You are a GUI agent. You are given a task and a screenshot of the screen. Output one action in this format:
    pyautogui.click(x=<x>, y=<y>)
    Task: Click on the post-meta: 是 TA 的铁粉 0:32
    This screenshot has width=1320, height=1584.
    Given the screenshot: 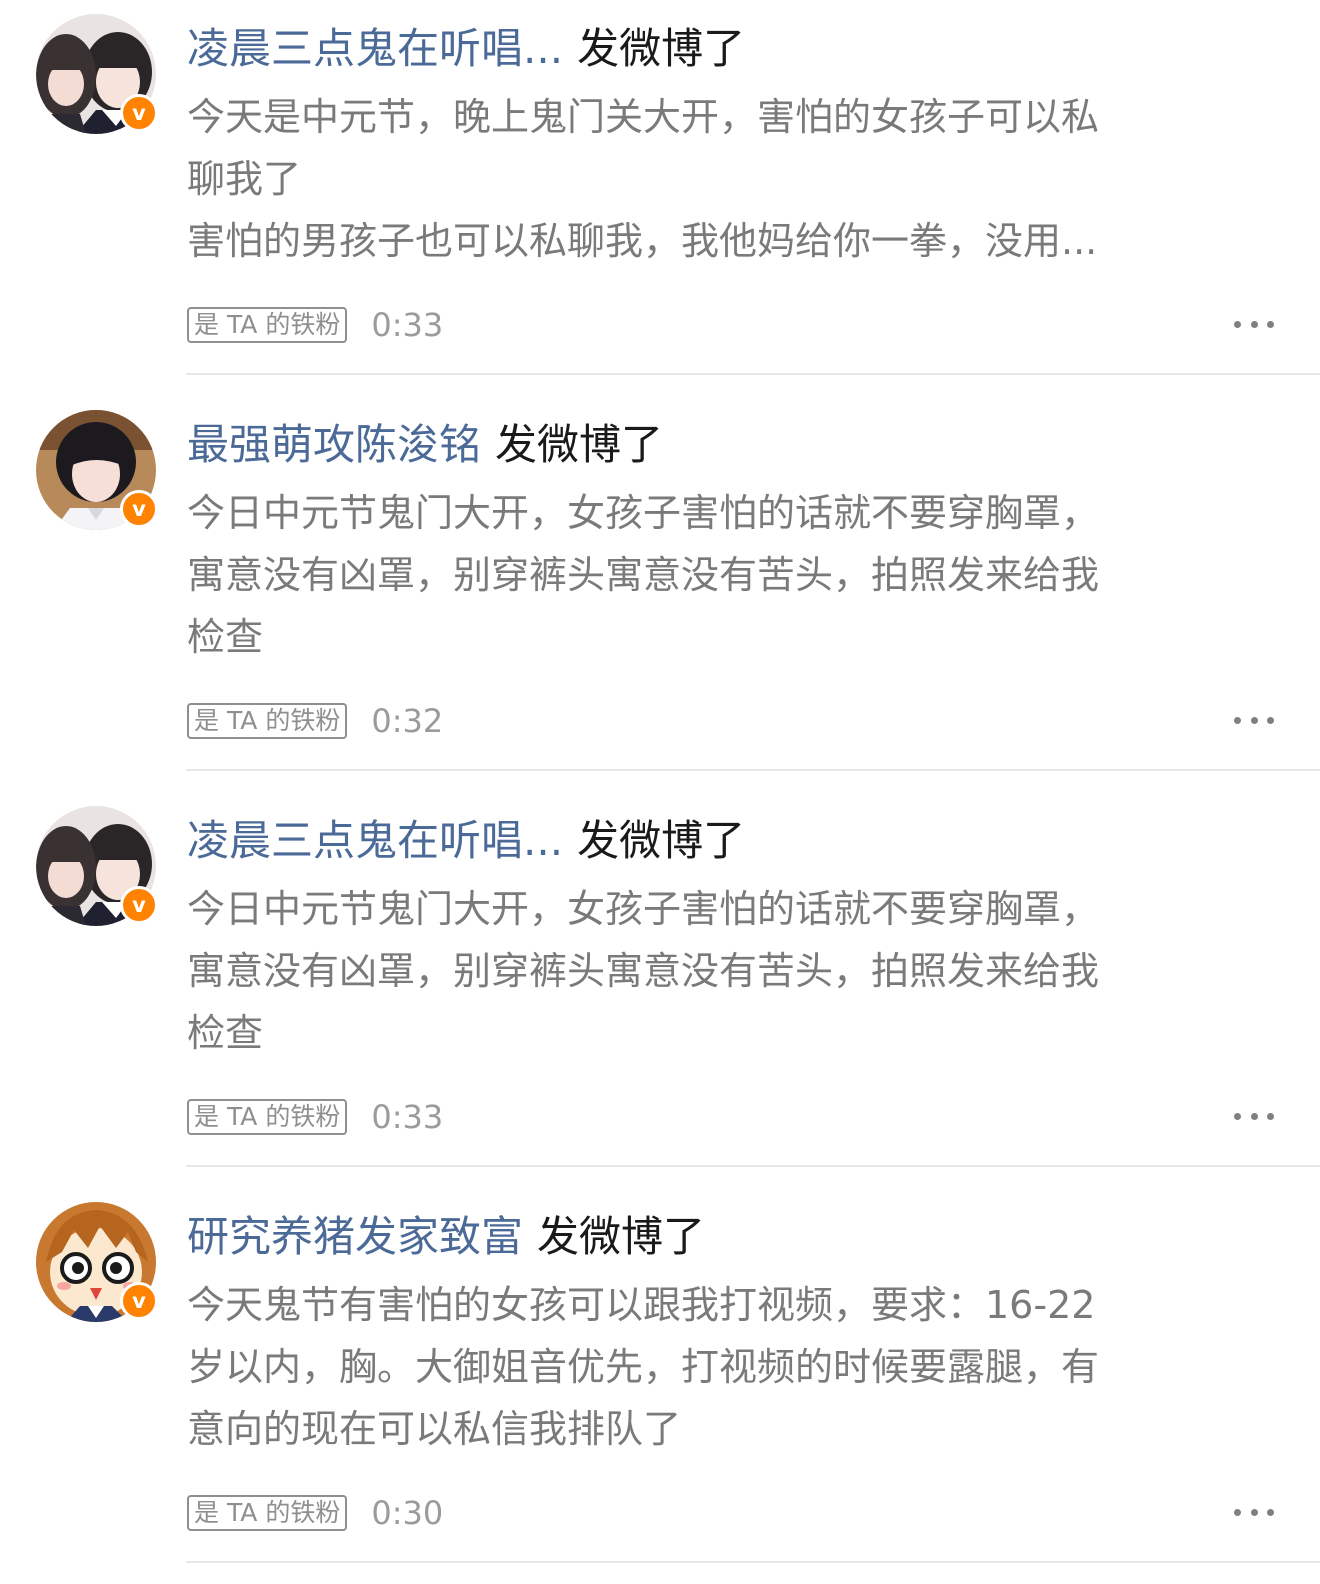 What is the action you would take?
    pyautogui.click(x=315, y=721)
    